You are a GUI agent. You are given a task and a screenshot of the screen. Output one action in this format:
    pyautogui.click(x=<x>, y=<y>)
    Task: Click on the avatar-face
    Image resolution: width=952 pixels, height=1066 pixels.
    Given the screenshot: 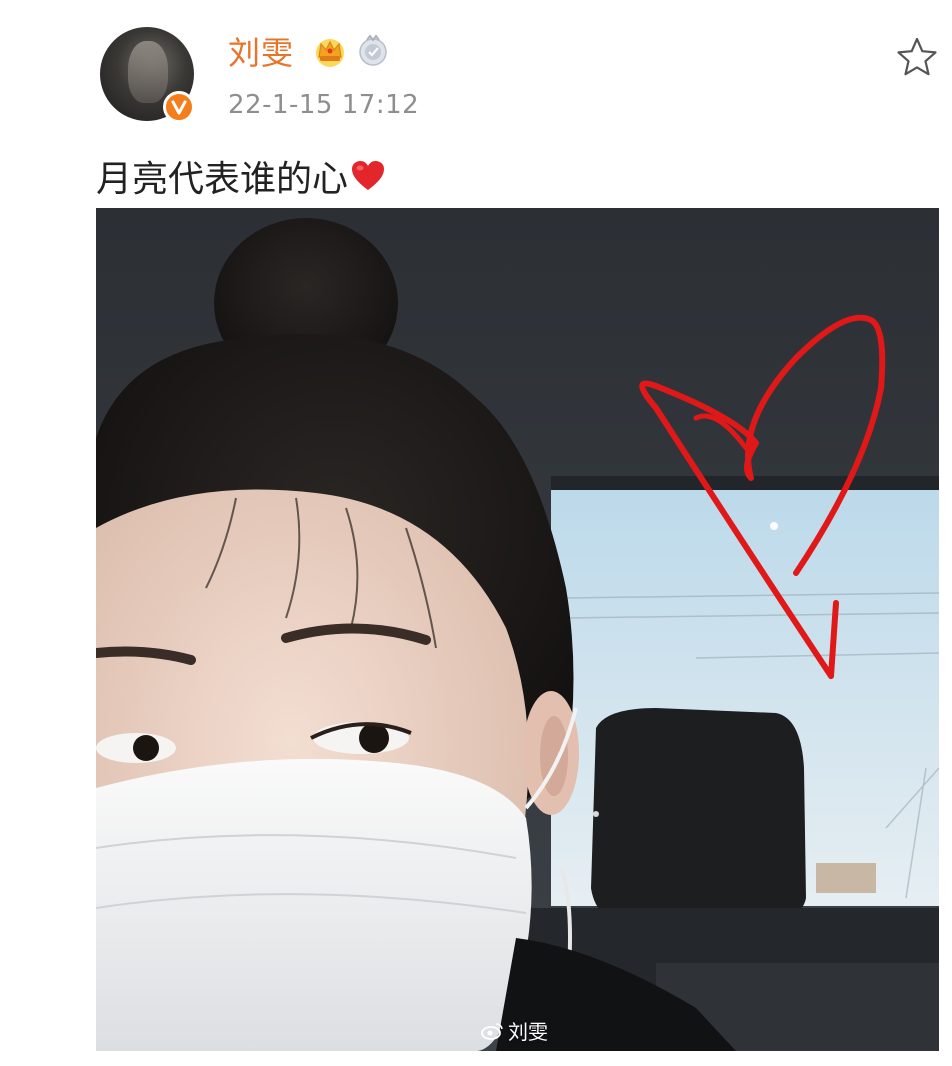 What is the action you would take?
    pyautogui.click(x=148, y=72)
    